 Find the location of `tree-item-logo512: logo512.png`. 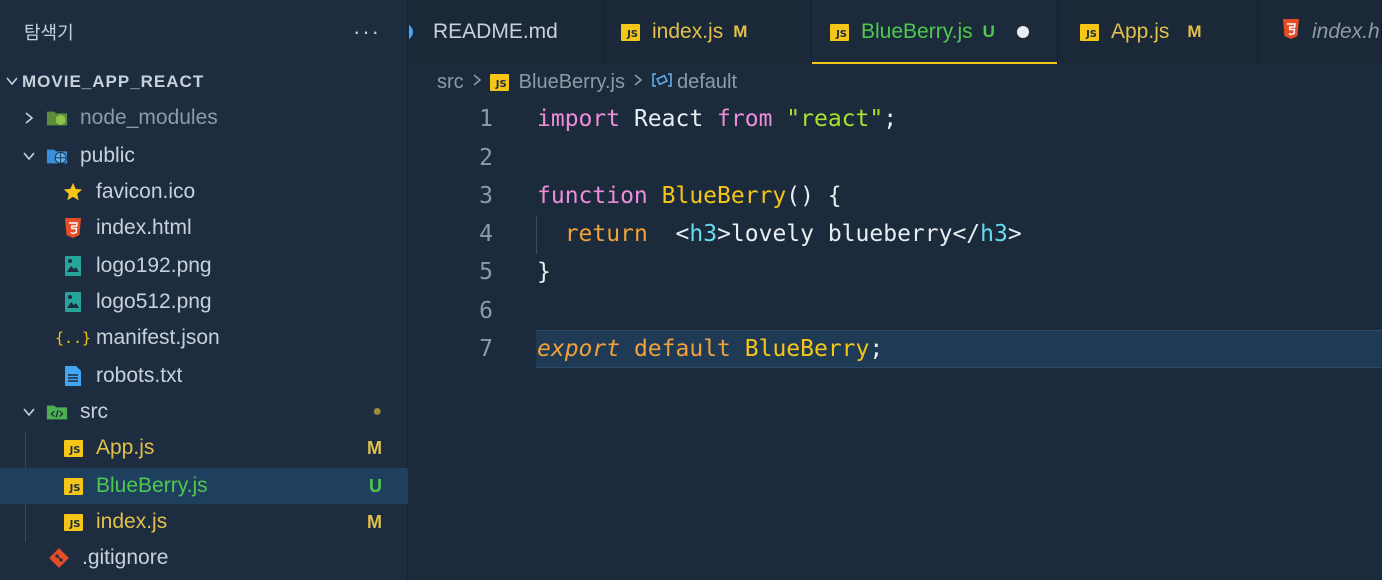

tree-item-logo512: logo512.png is located at coordinates (204, 302).